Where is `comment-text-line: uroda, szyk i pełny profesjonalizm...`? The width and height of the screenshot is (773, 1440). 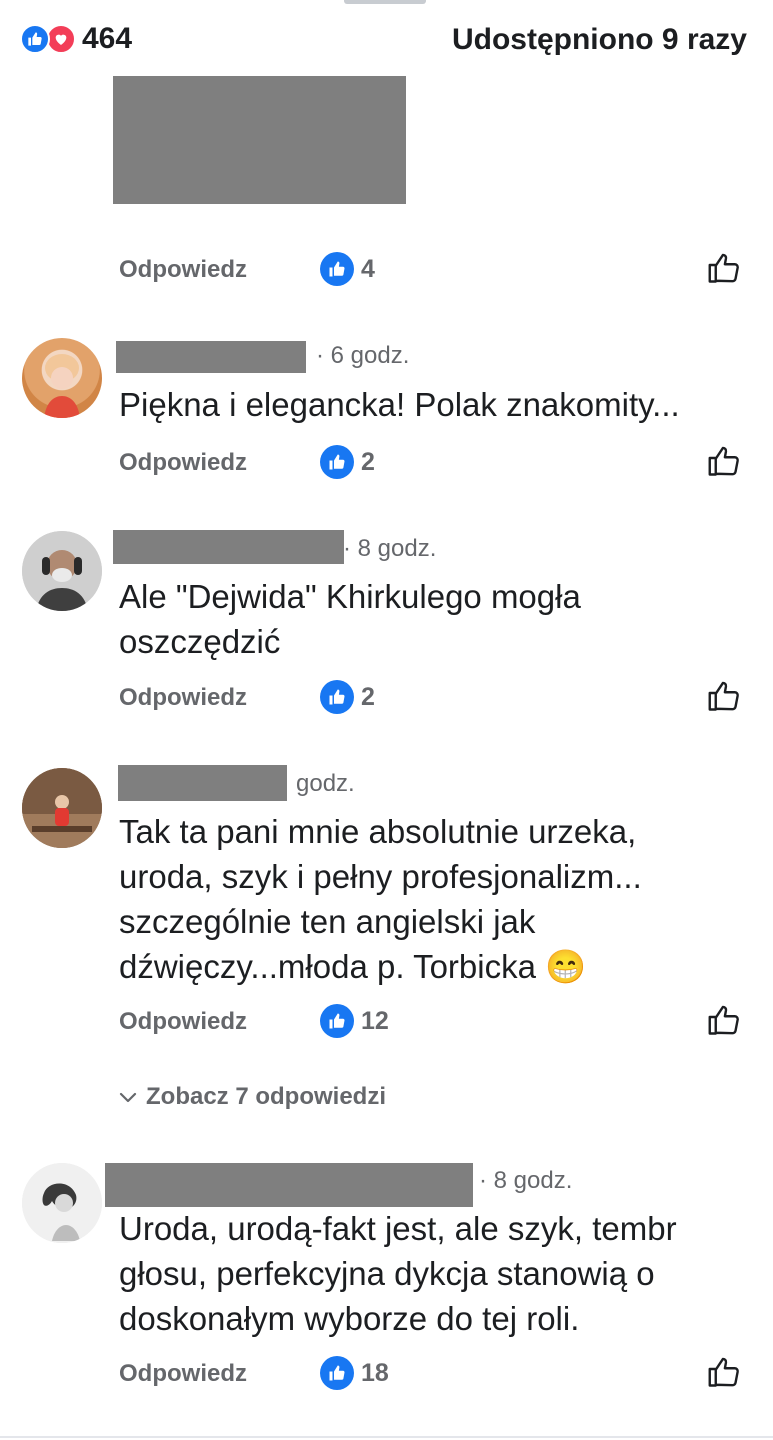 comment-text-line: uroda, szyk i pełny profesjonalizm... is located at coordinates (380, 876).